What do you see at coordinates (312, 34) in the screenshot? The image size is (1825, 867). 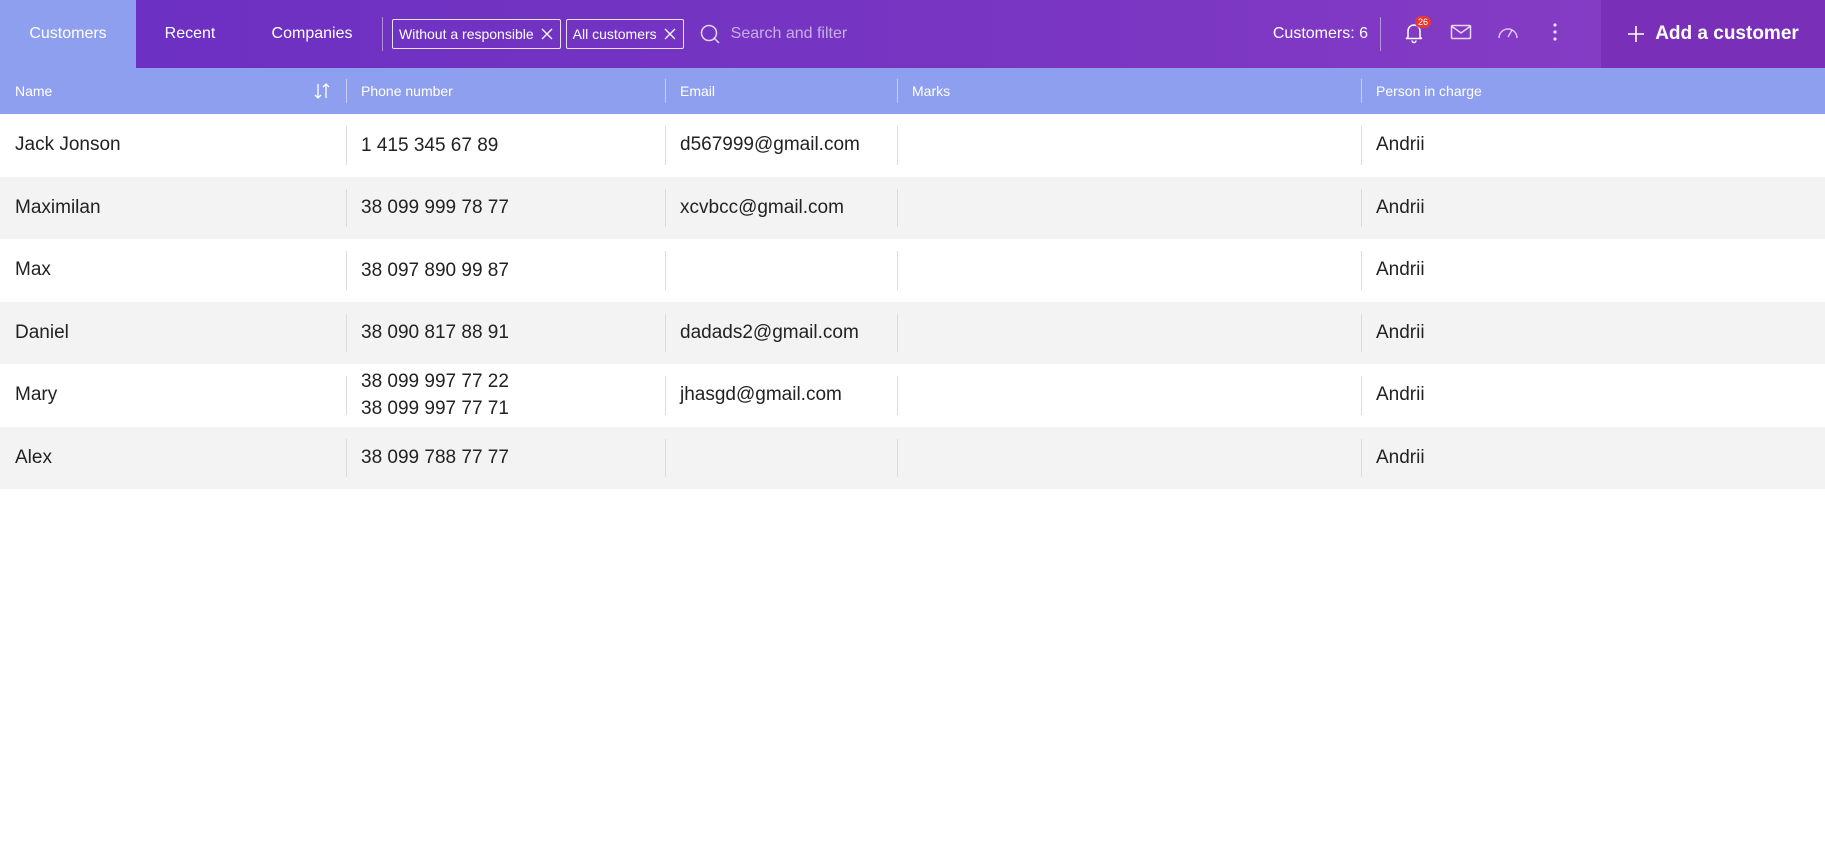 I see `tab-companies: Companies` at bounding box center [312, 34].